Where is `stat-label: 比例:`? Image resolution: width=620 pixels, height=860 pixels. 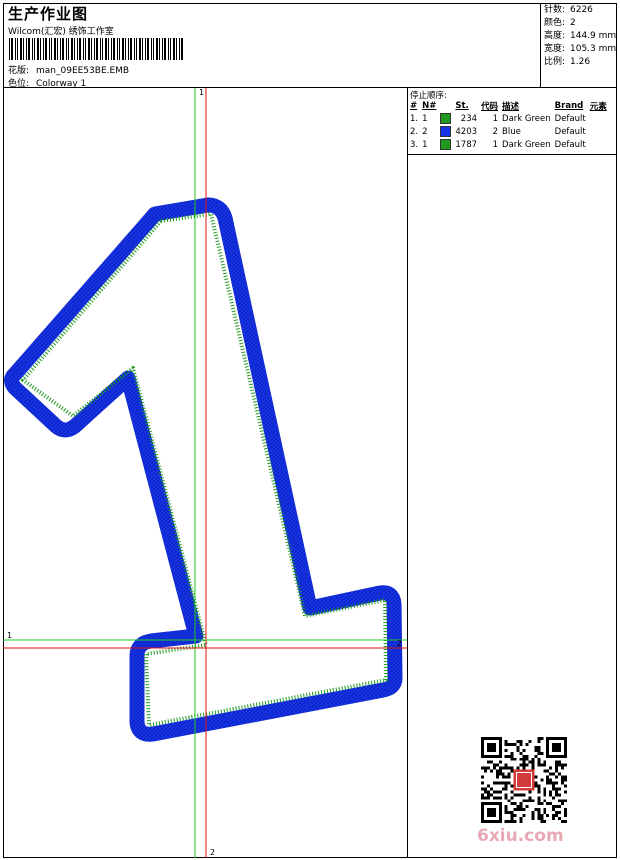 stat-label: 比例: is located at coordinates (555, 62).